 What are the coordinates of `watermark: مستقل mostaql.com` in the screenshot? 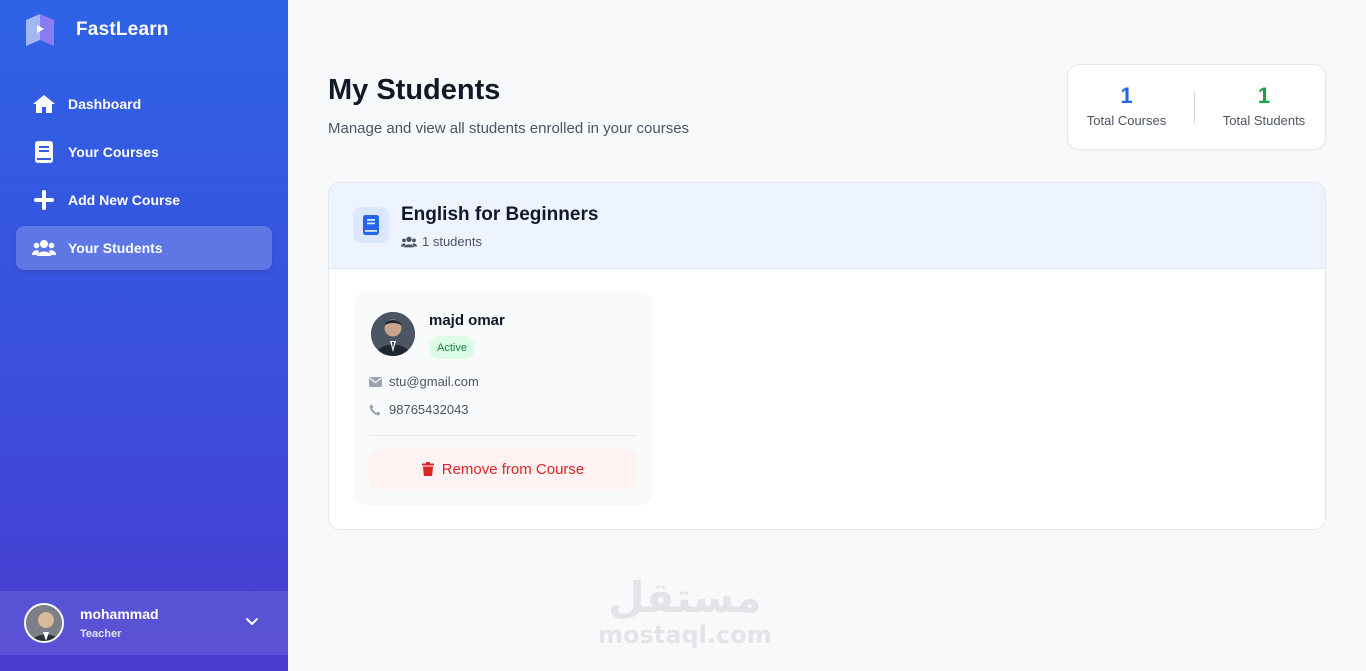 It's located at (685, 611).